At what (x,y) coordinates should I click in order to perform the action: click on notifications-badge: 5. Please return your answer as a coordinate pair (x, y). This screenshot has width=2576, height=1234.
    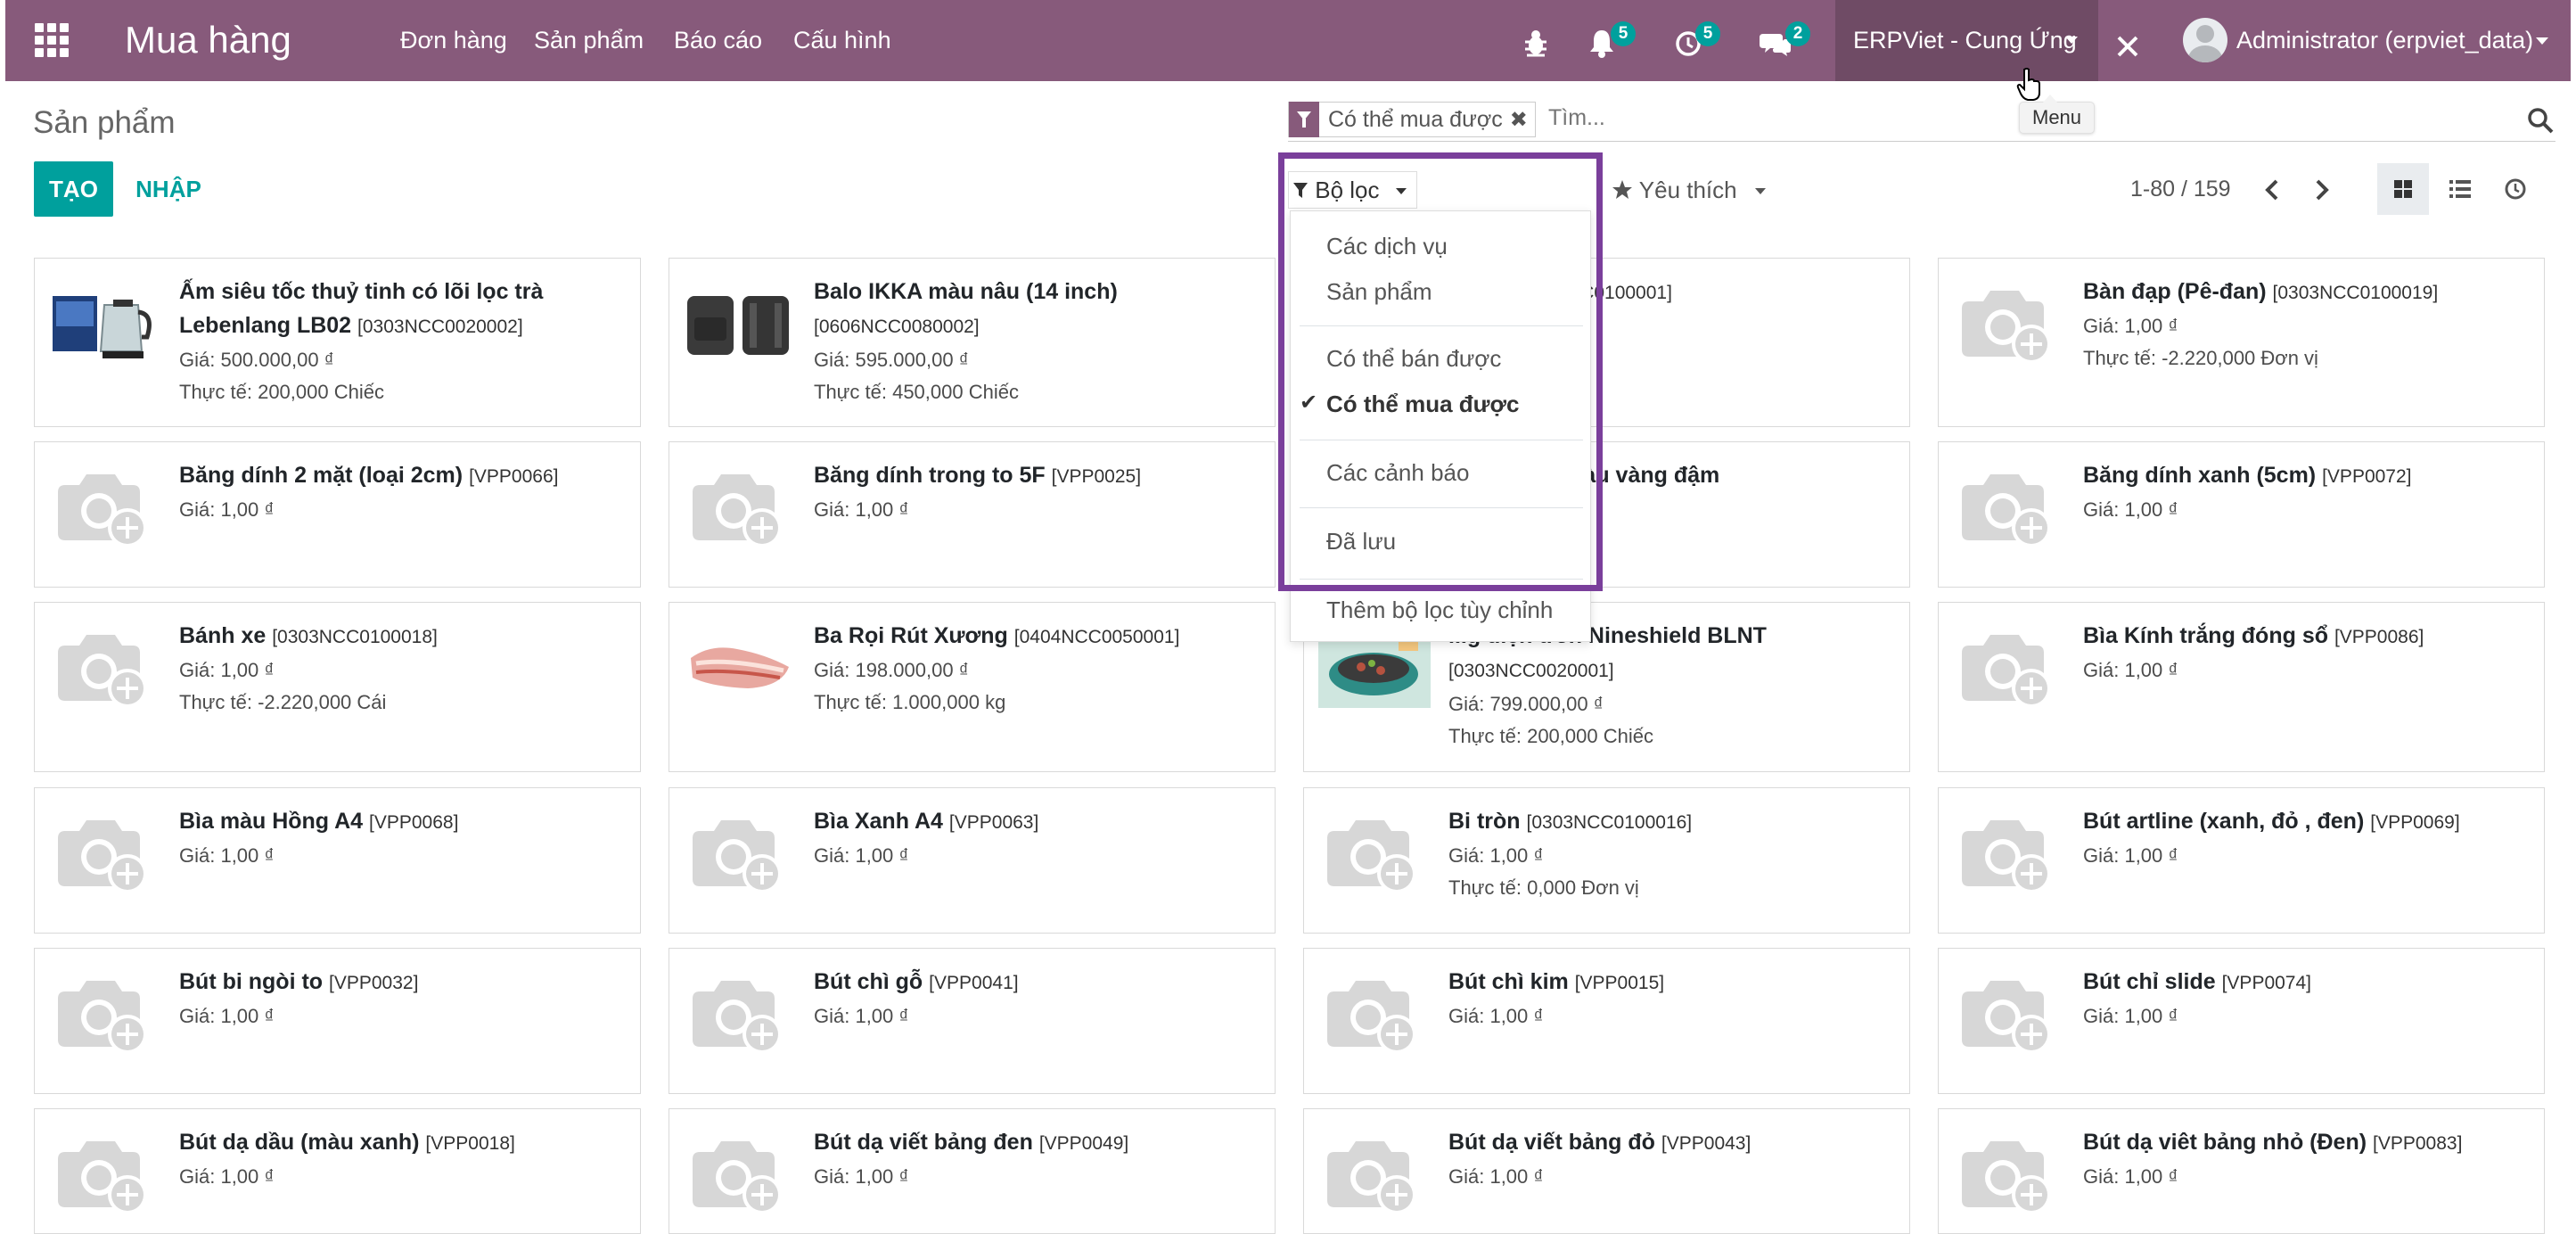
    Looking at the image, I should click on (1623, 33).